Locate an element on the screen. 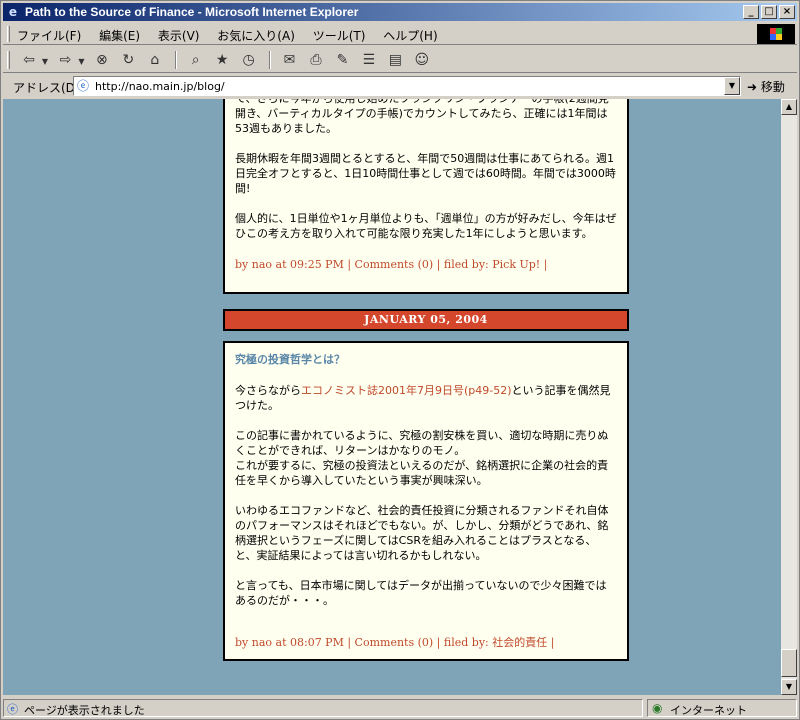 This screenshot has height=720, width=800. address-url: http://nao.main.jp/blog/ is located at coordinates (160, 86).